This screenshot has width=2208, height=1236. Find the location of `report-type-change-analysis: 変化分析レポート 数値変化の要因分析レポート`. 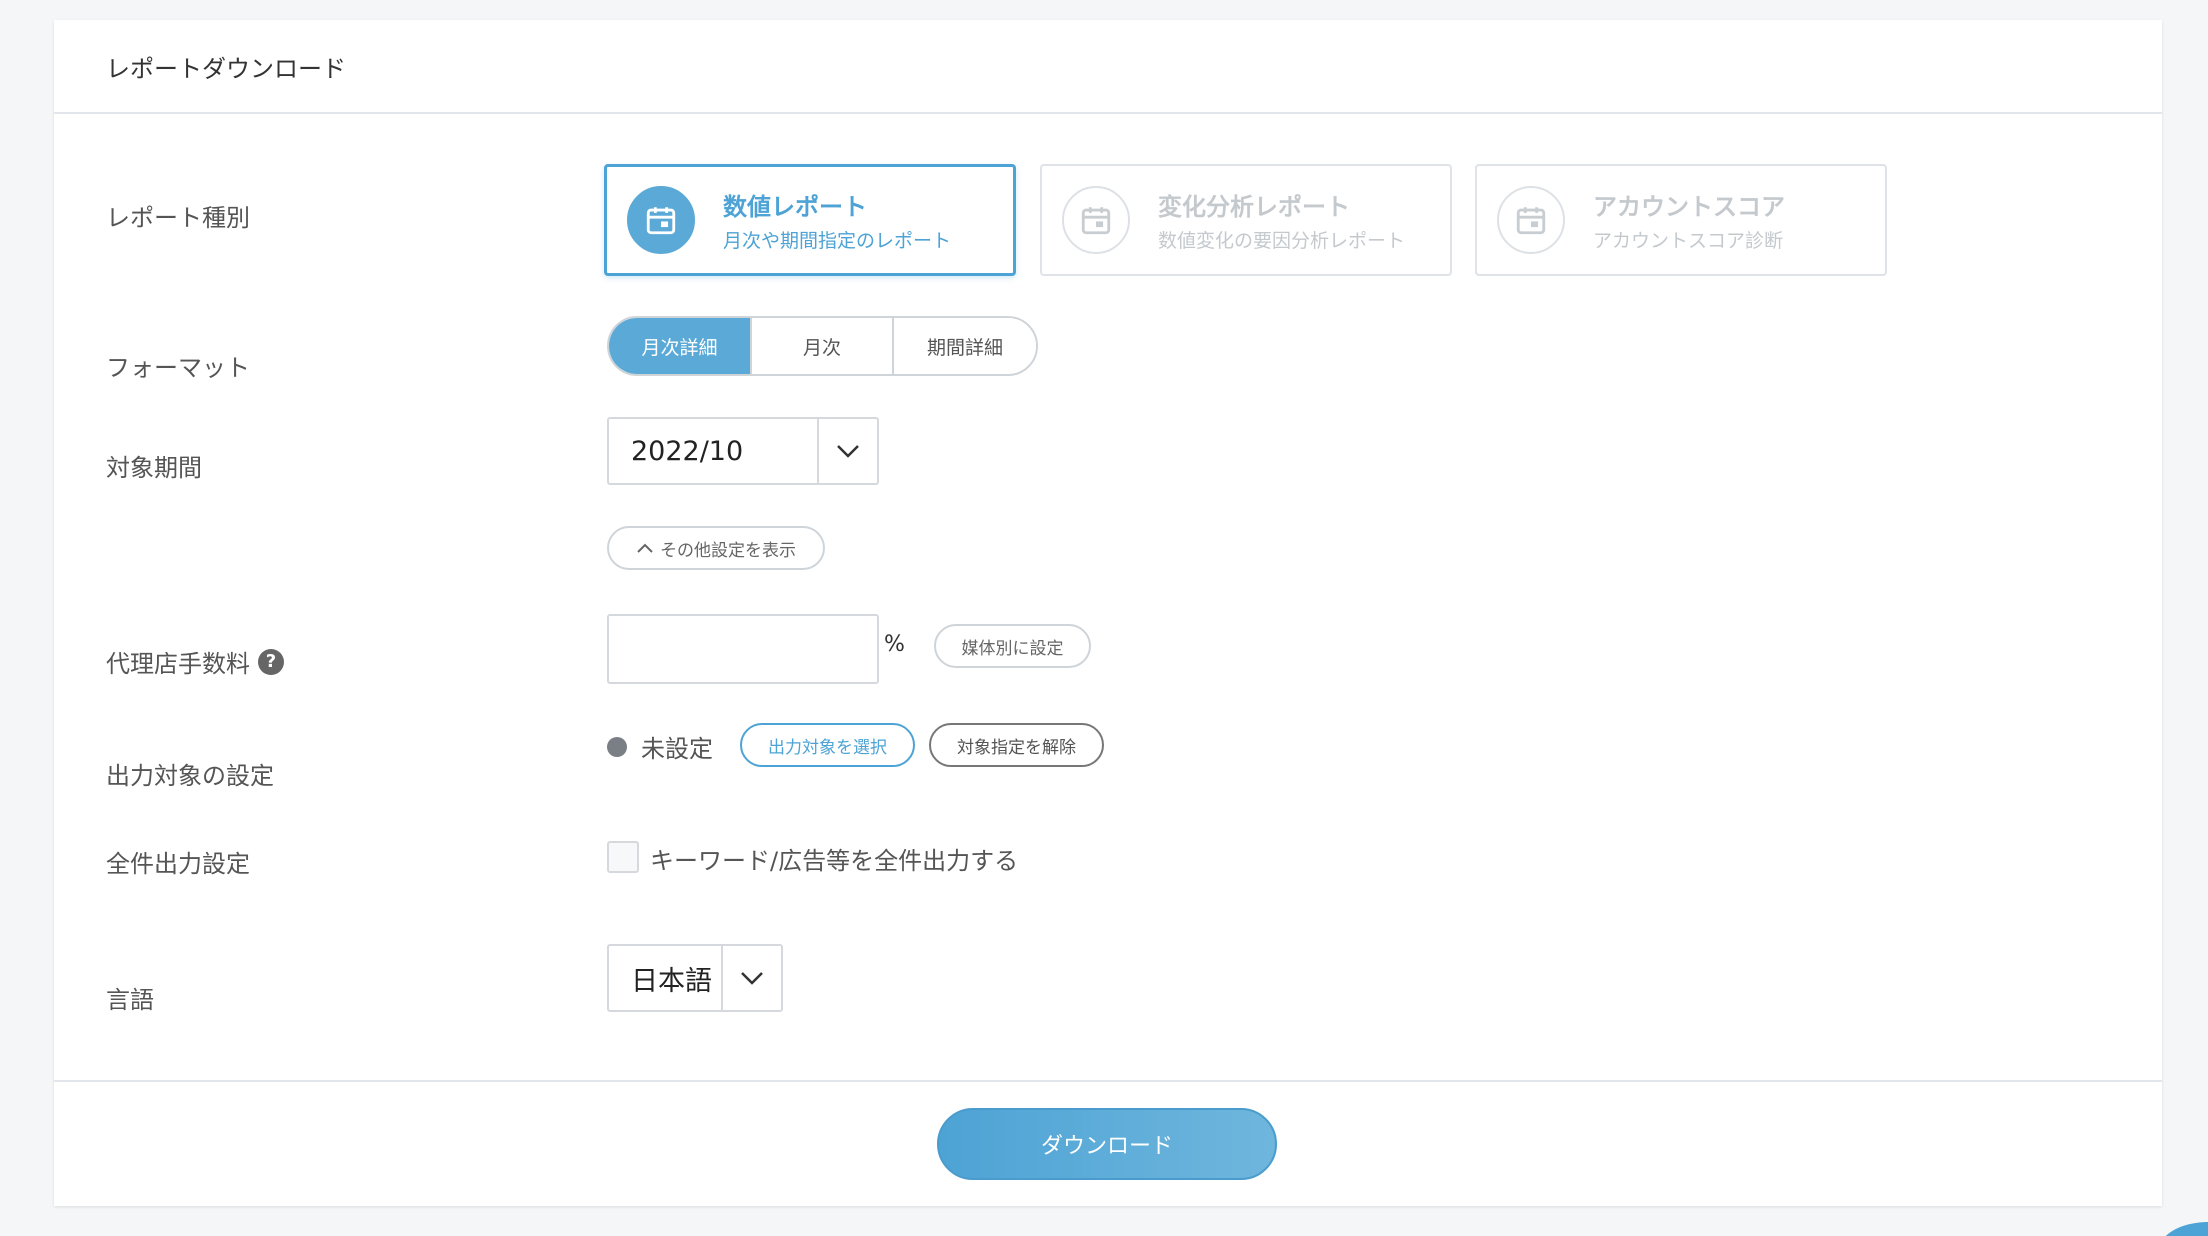

report-type-change-analysis: 変化分析レポート 数値変化の要因分析レポート is located at coordinates (1246, 220).